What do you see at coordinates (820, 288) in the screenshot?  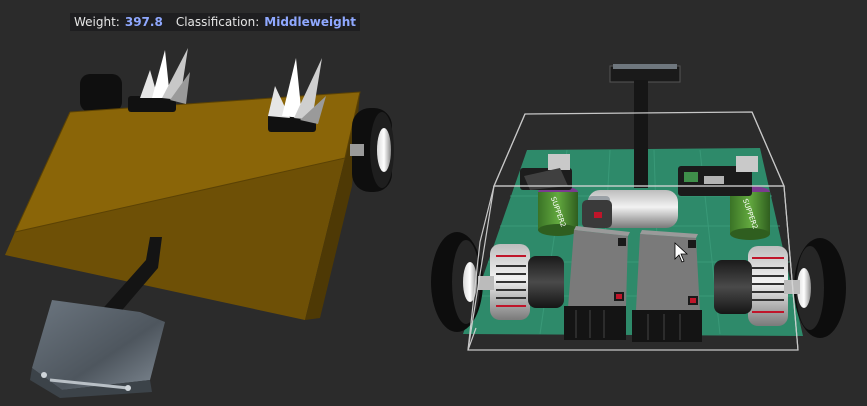 I see `right-robot-right-wheel` at bounding box center [820, 288].